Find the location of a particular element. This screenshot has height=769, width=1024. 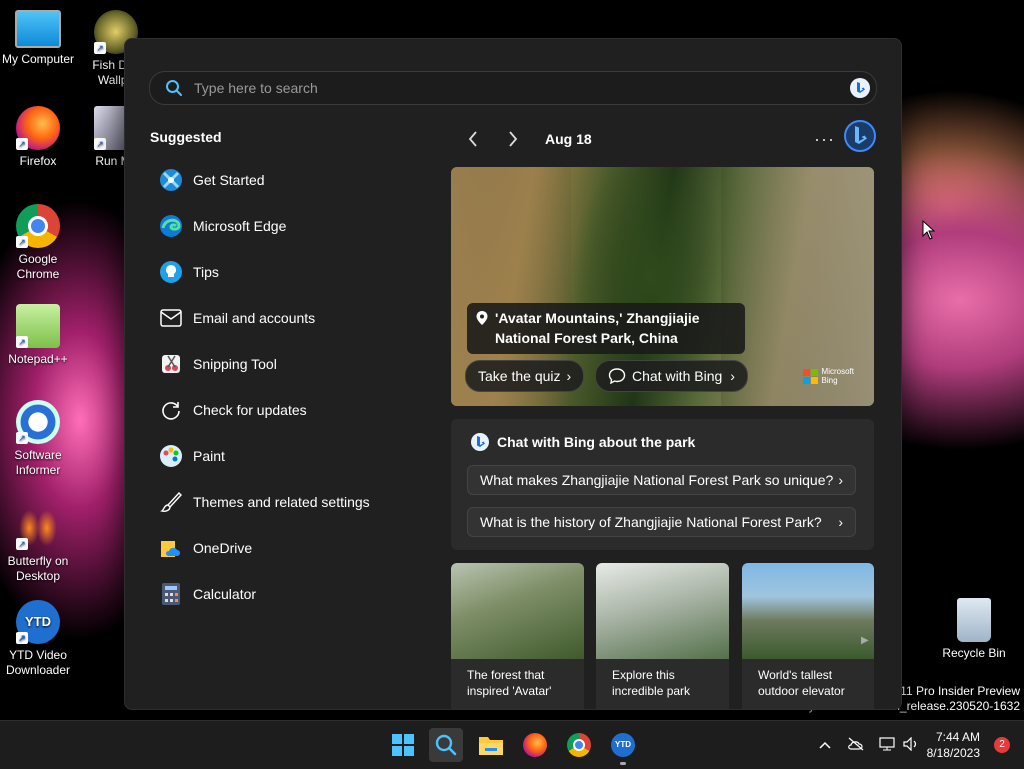

software-informer-icon: ↗ is located at coordinates (38, 422).